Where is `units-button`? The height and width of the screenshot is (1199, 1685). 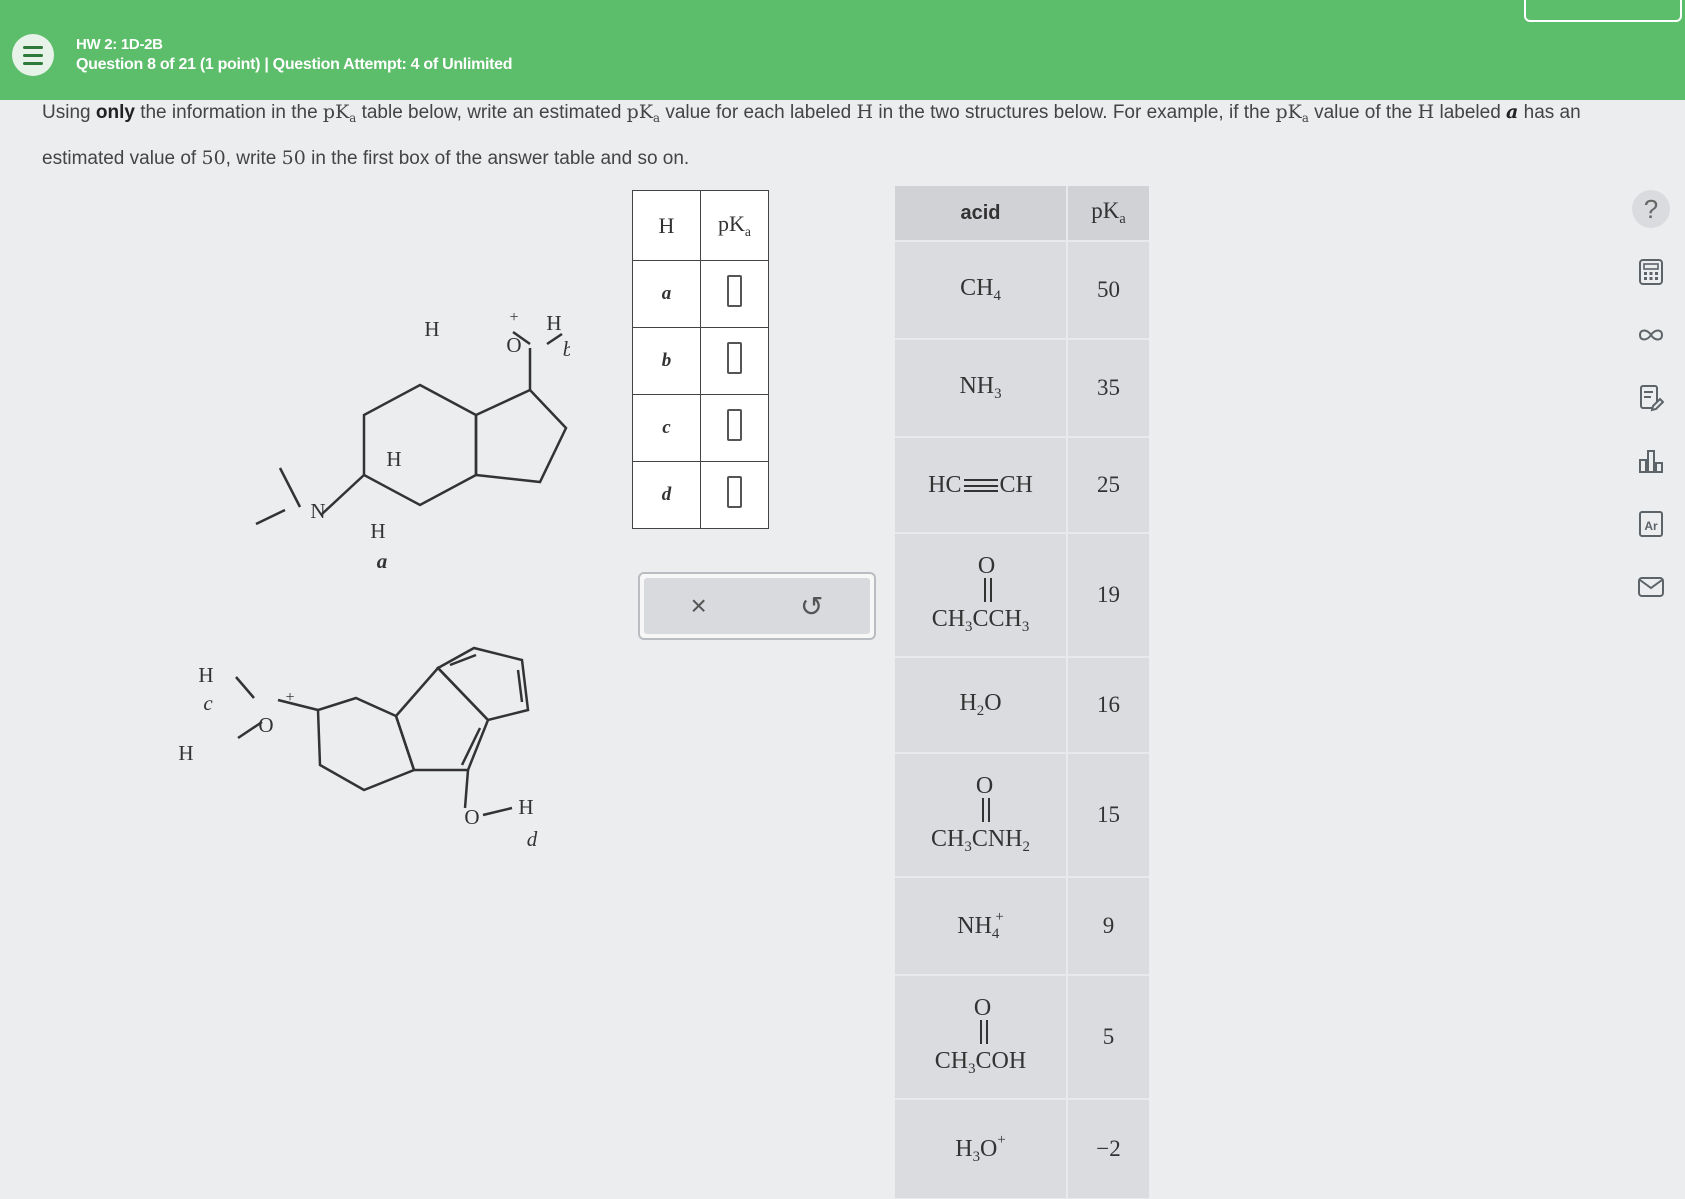
units-button is located at coordinates (1651, 335).